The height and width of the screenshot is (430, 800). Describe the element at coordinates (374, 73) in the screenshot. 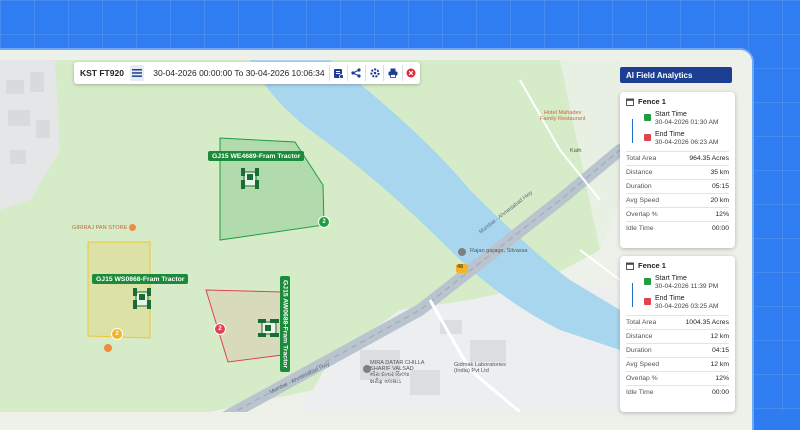

I see `gear-icon` at that location.